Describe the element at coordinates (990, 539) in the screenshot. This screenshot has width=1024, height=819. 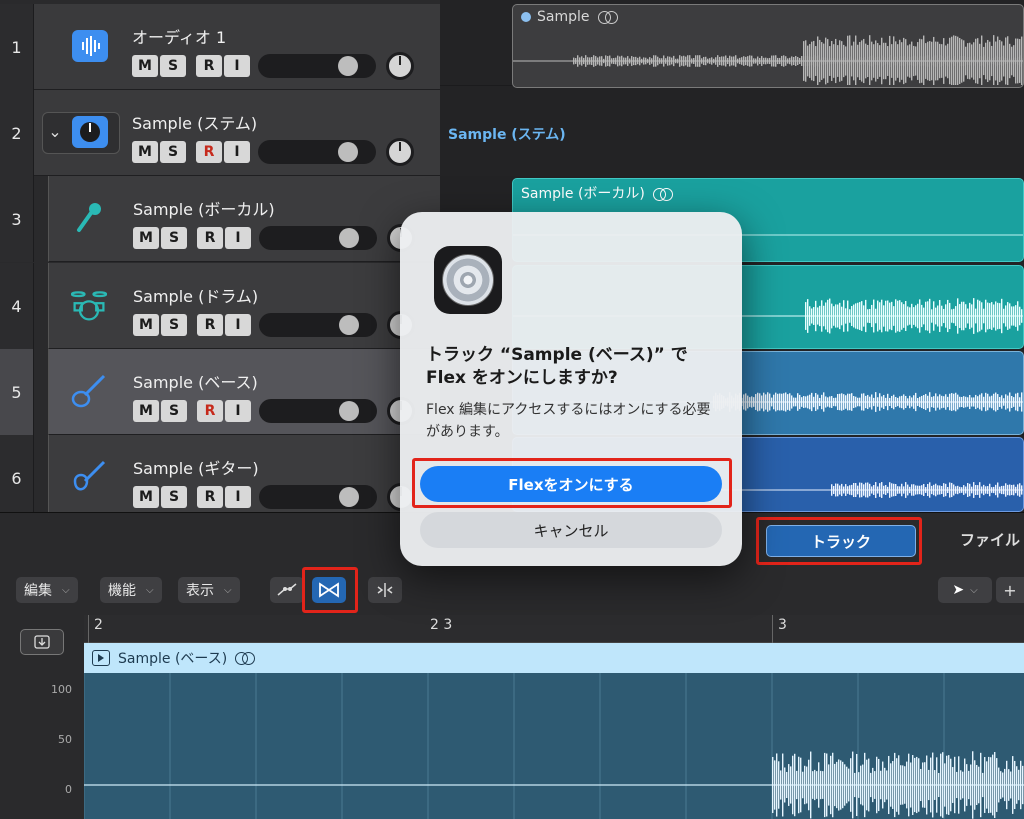
I see `tab-file: ファイル` at that location.